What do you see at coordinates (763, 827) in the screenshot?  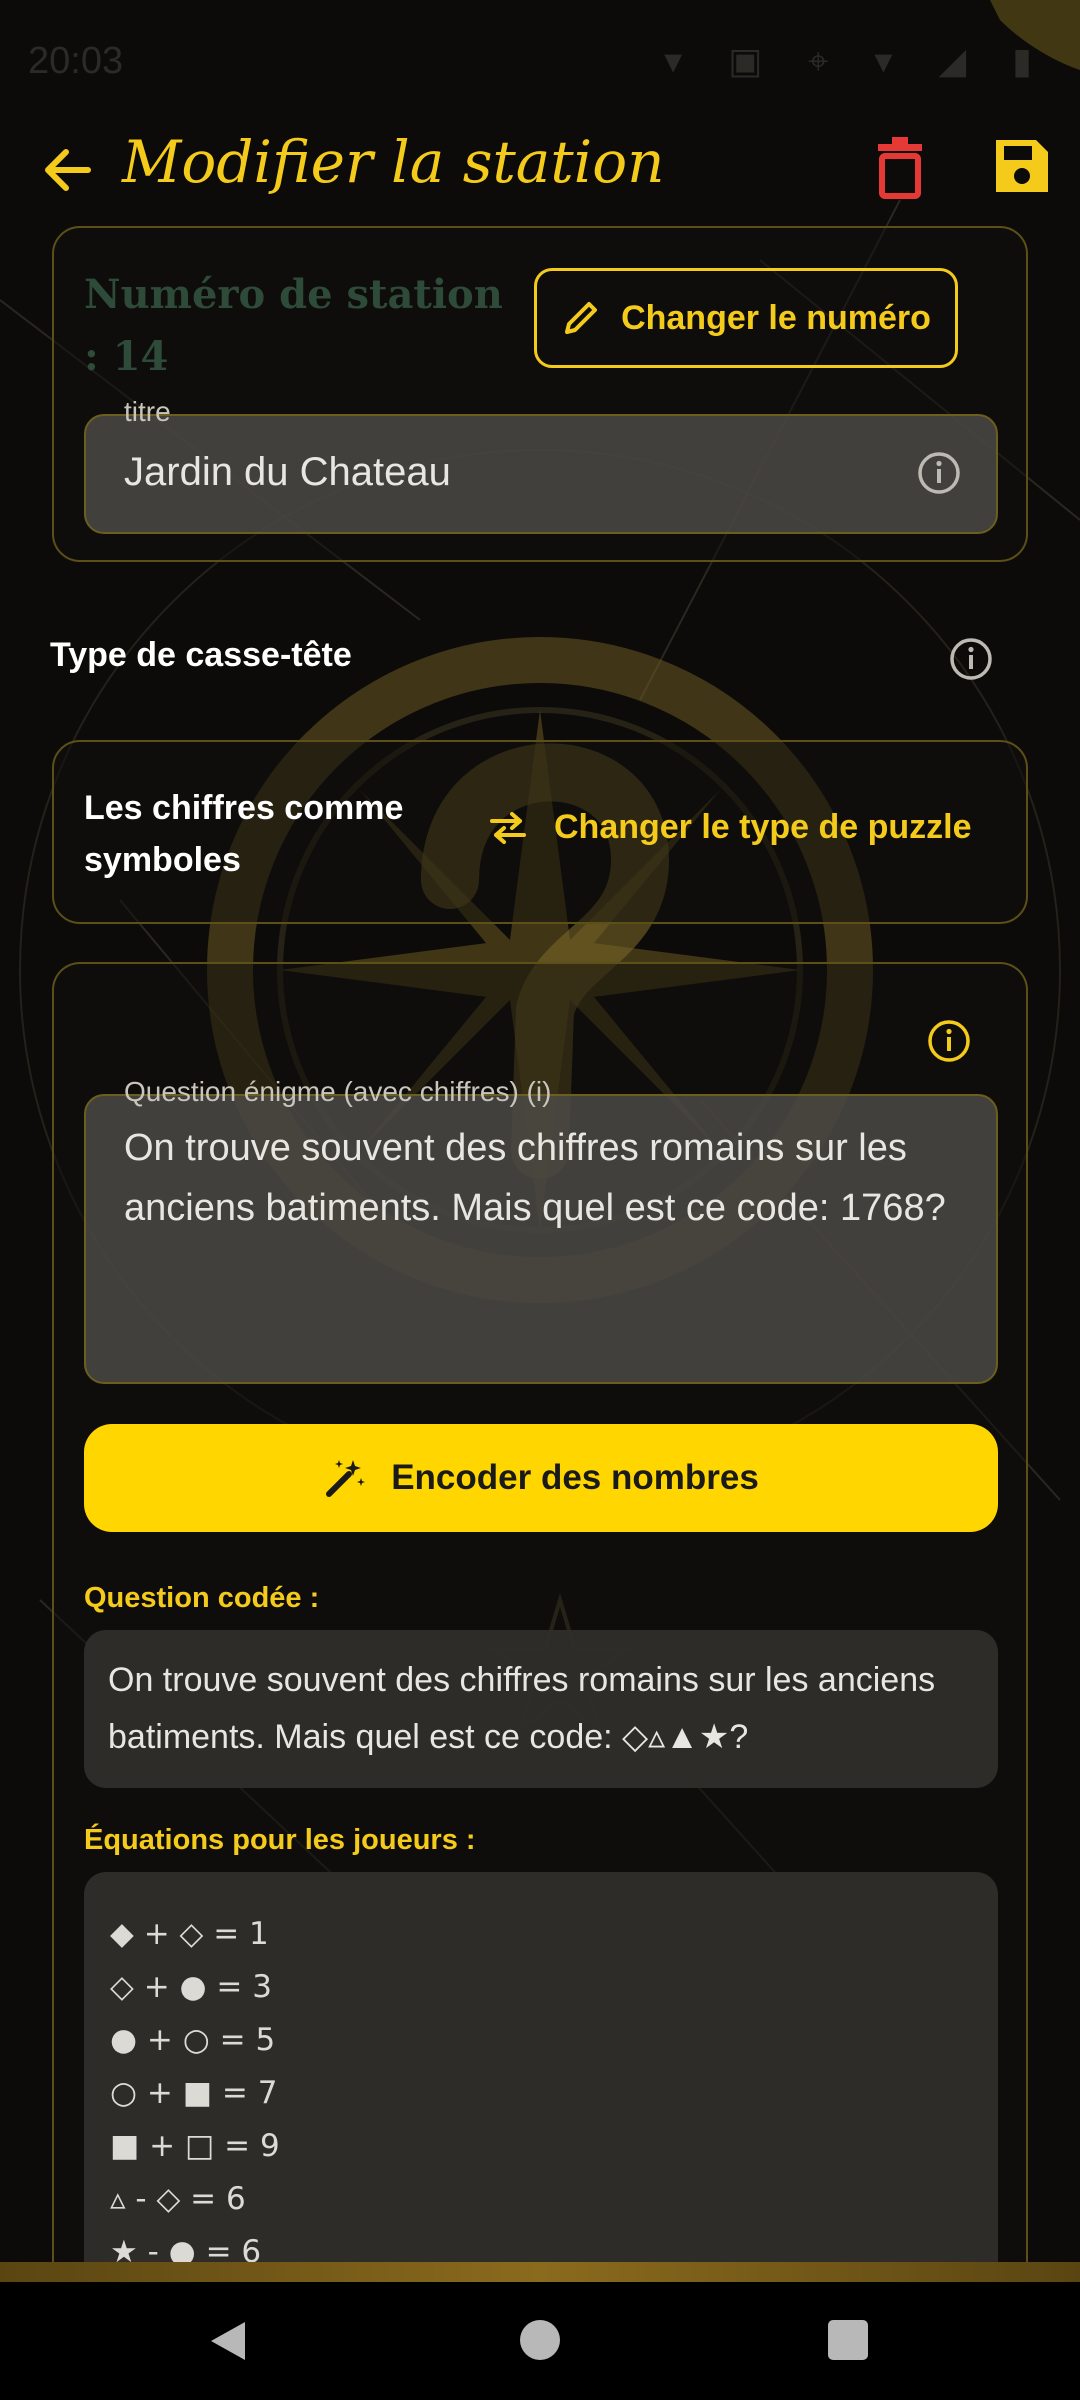 I see `change-puzzle-type-label: Changer le type de puzzle` at bounding box center [763, 827].